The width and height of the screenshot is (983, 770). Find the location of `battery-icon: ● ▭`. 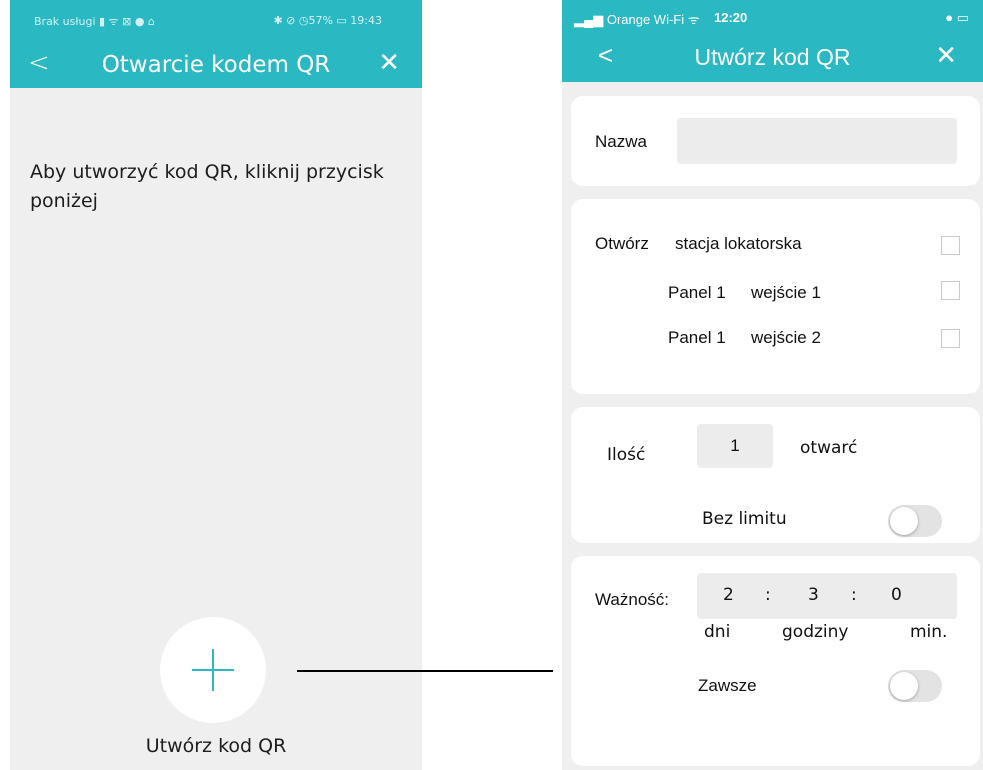

battery-icon: ● ▭ is located at coordinates (957, 17).